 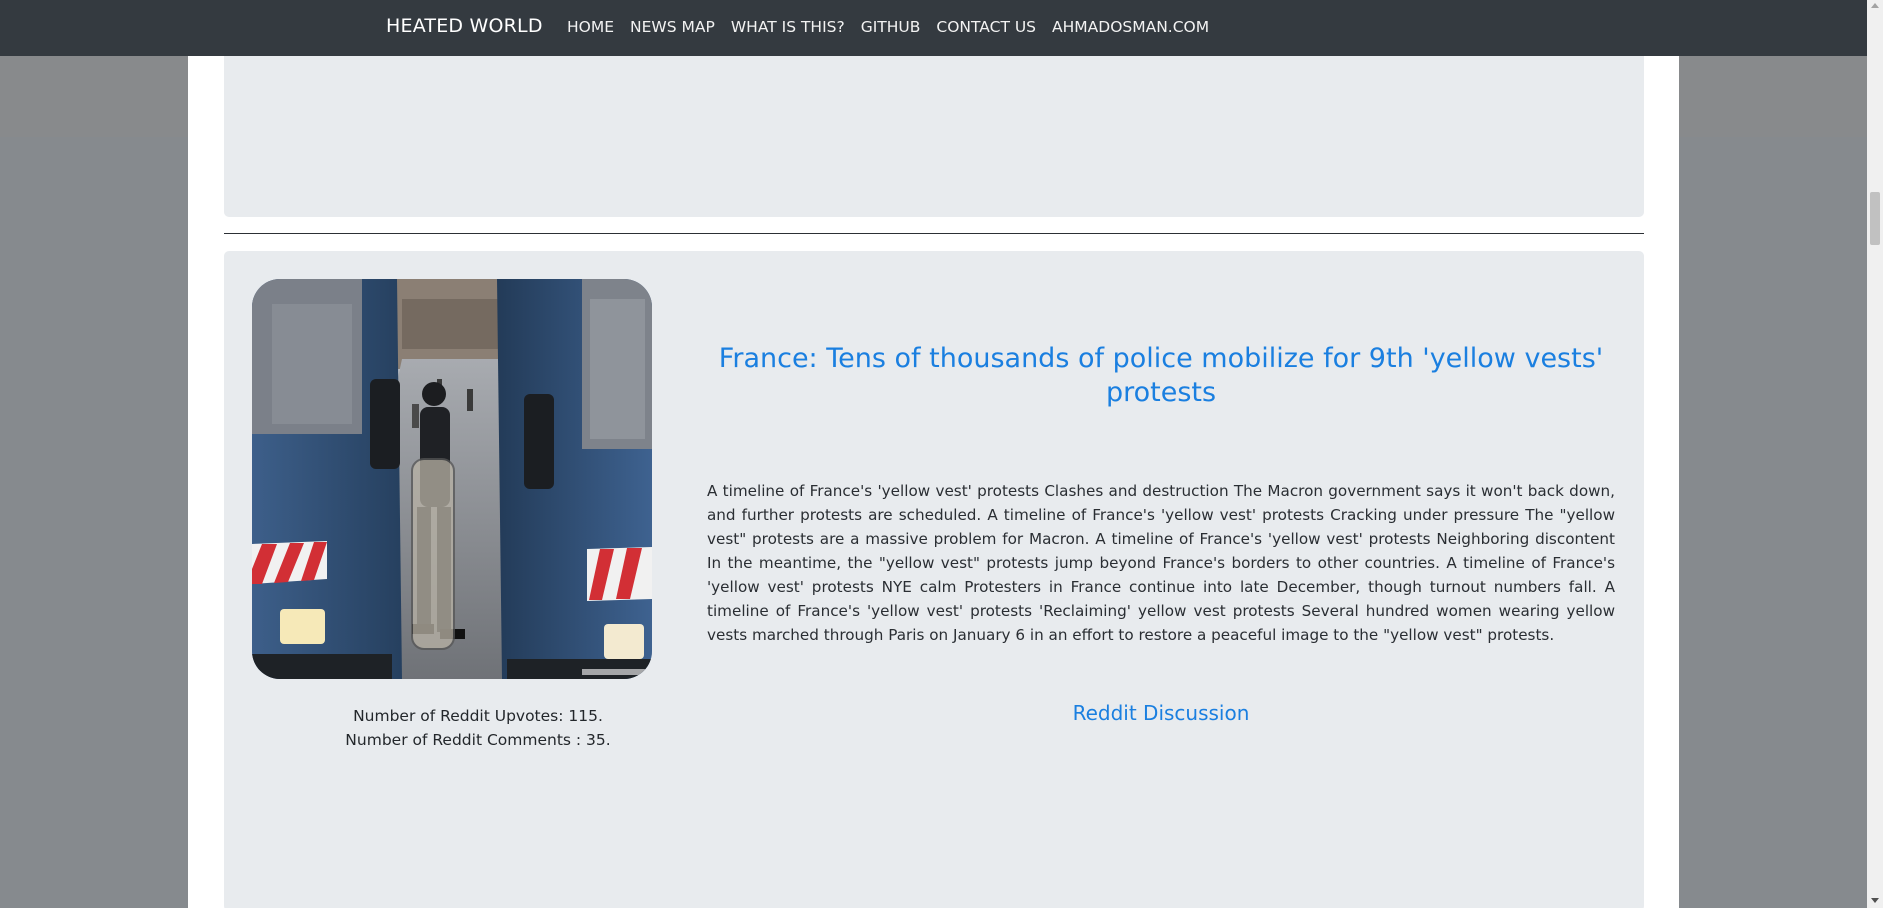 I want to click on vertical-scrollbar, so click(x=1875, y=454).